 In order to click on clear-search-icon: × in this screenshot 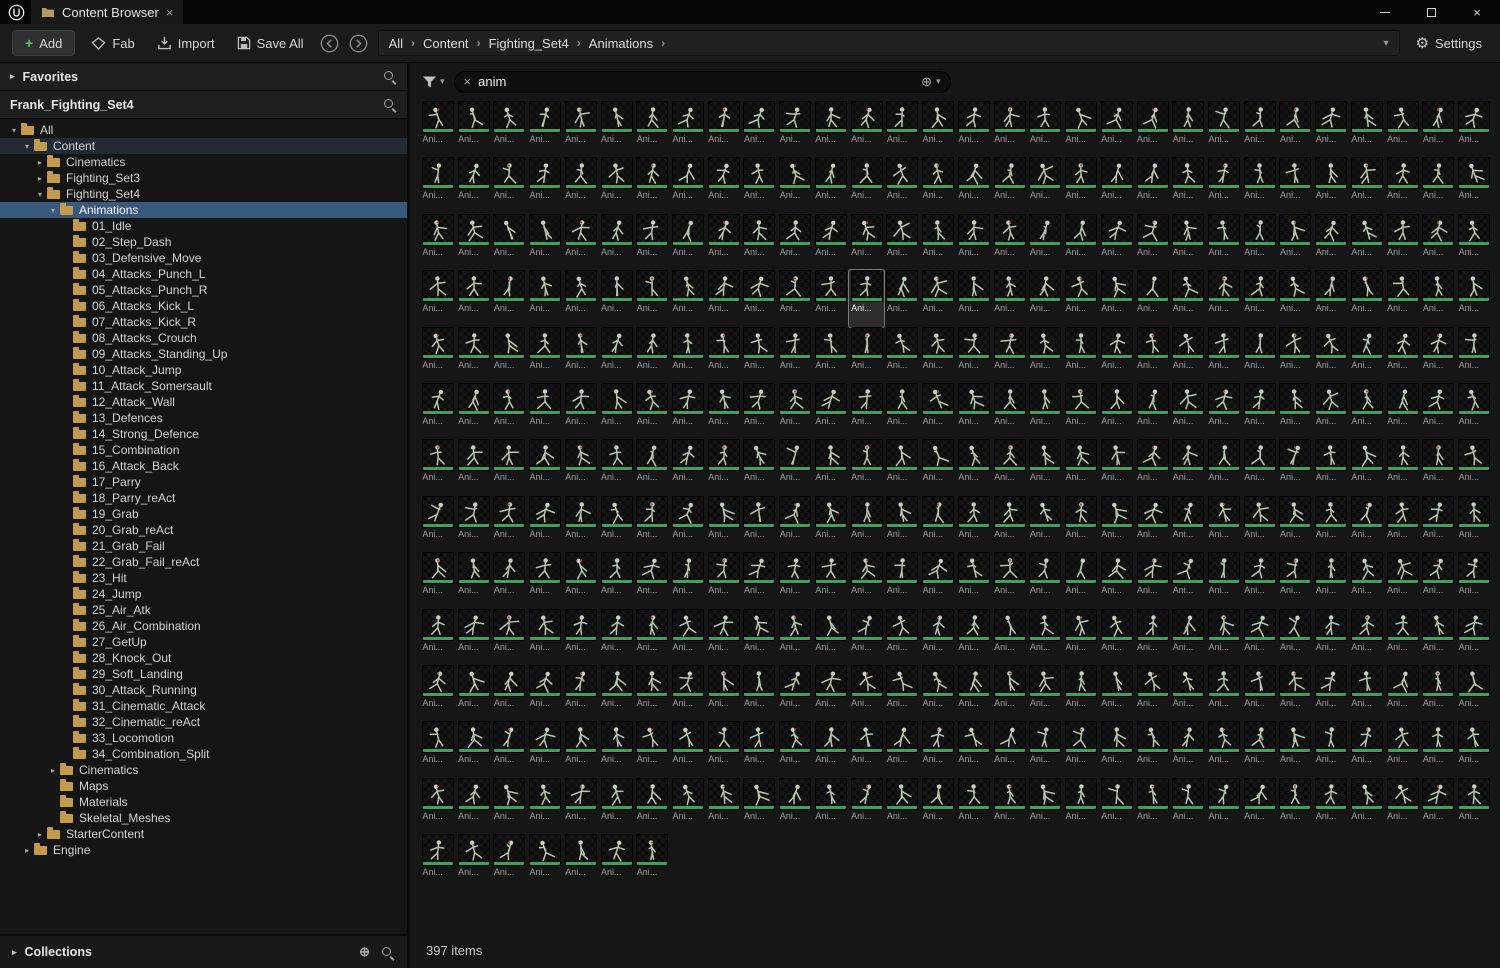, I will do `click(468, 81)`.